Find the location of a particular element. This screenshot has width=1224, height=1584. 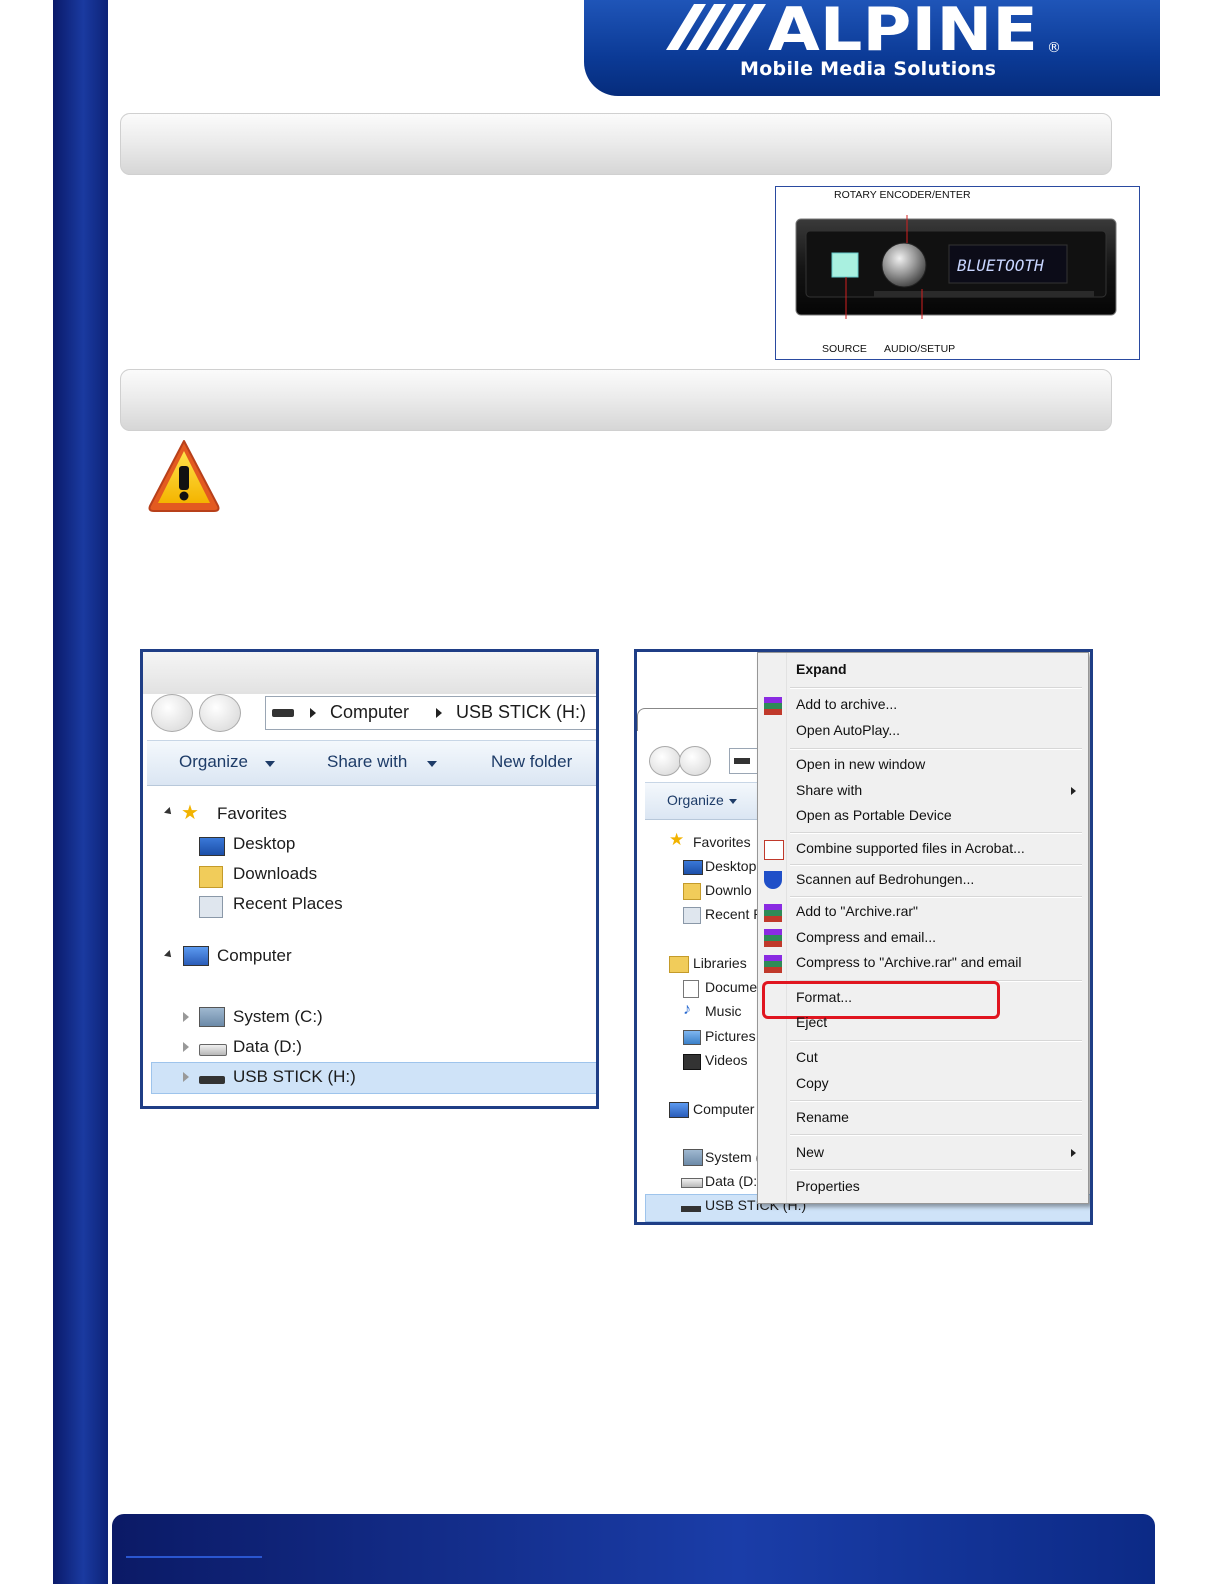

acrobat-icon is located at coordinates (774, 850).